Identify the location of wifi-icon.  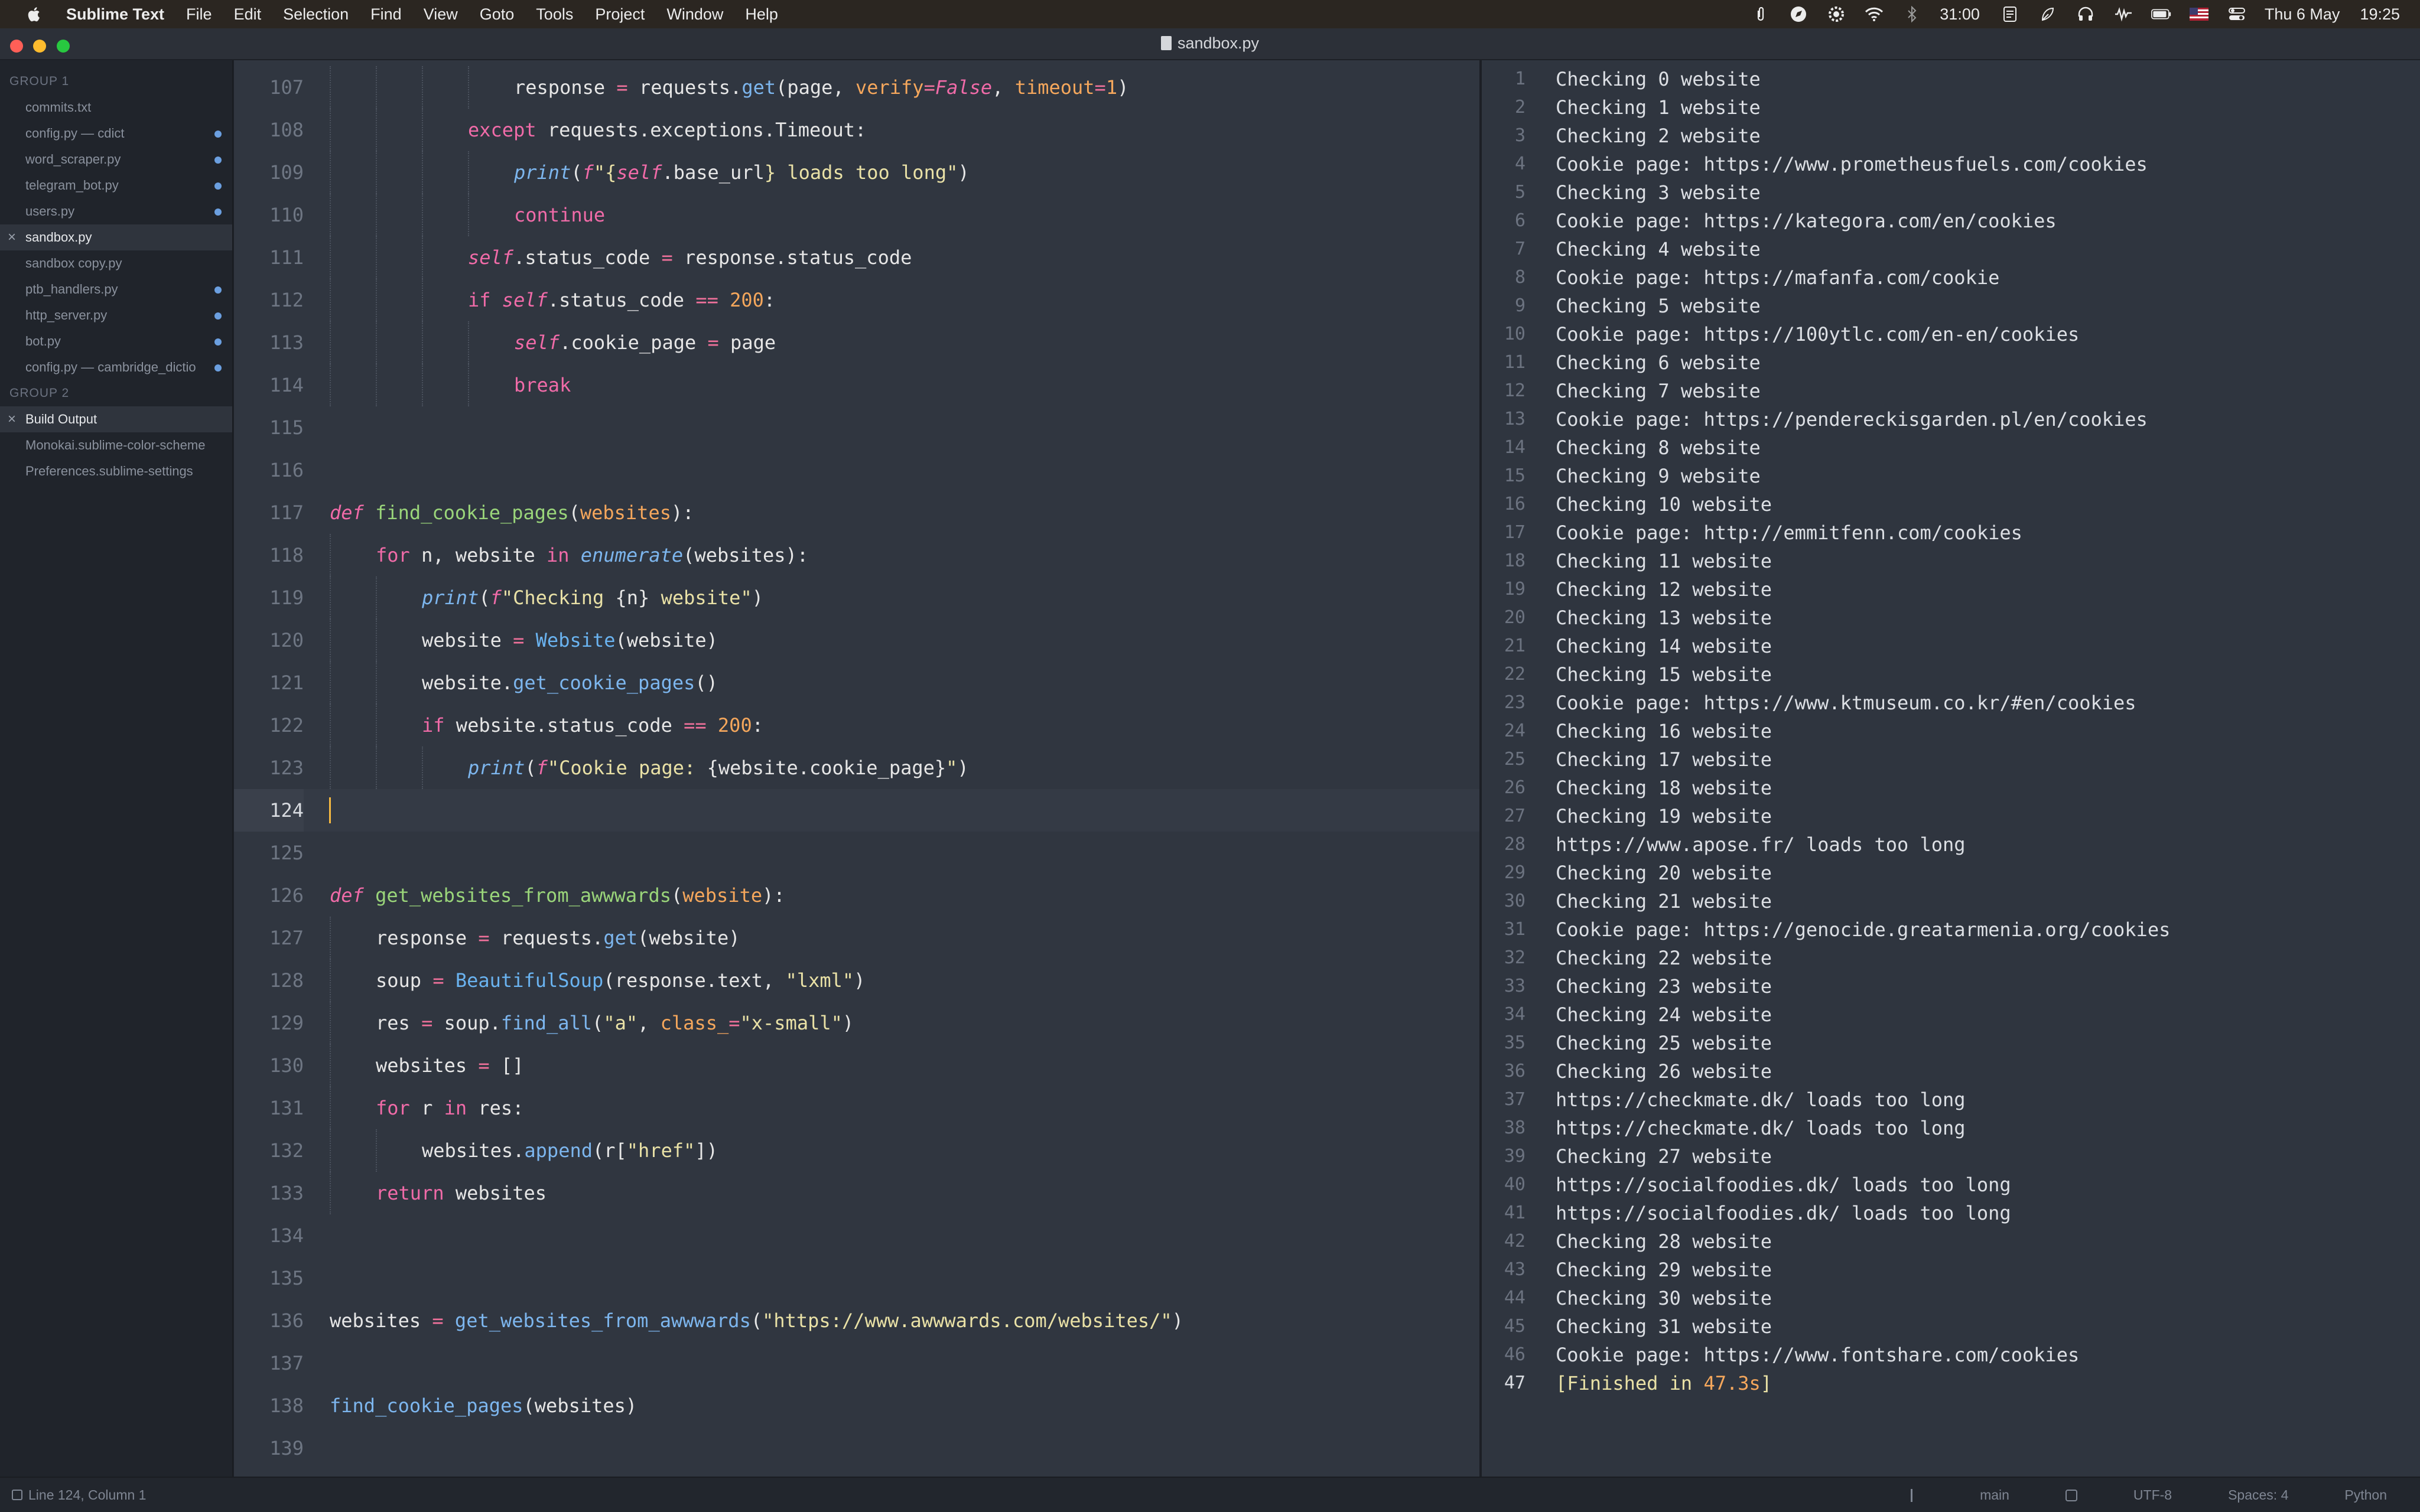
(1874, 14).